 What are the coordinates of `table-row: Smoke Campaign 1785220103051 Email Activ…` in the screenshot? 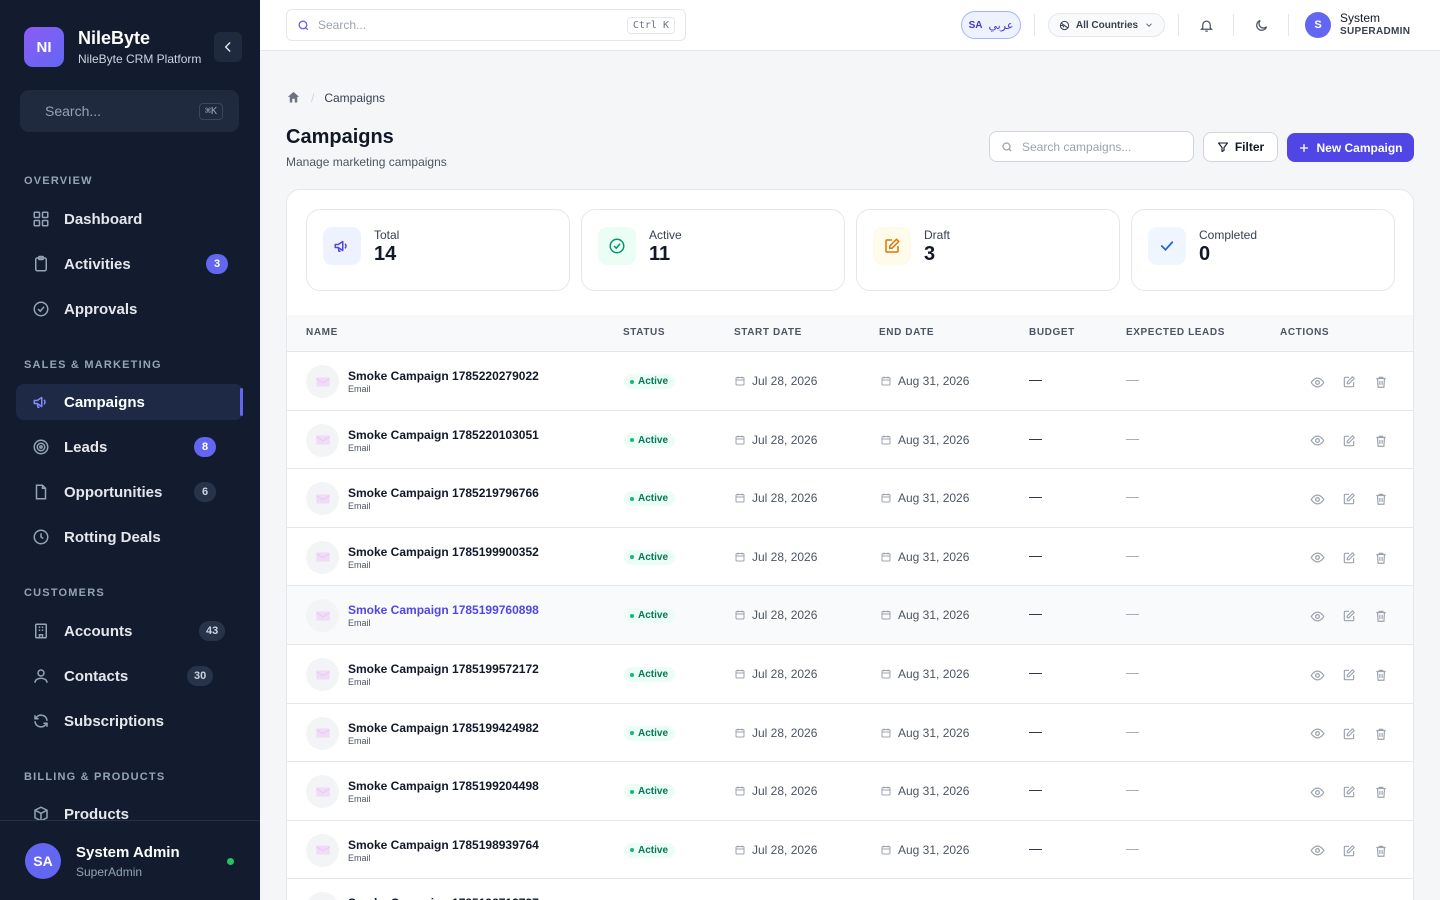 It's located at (850, 439).